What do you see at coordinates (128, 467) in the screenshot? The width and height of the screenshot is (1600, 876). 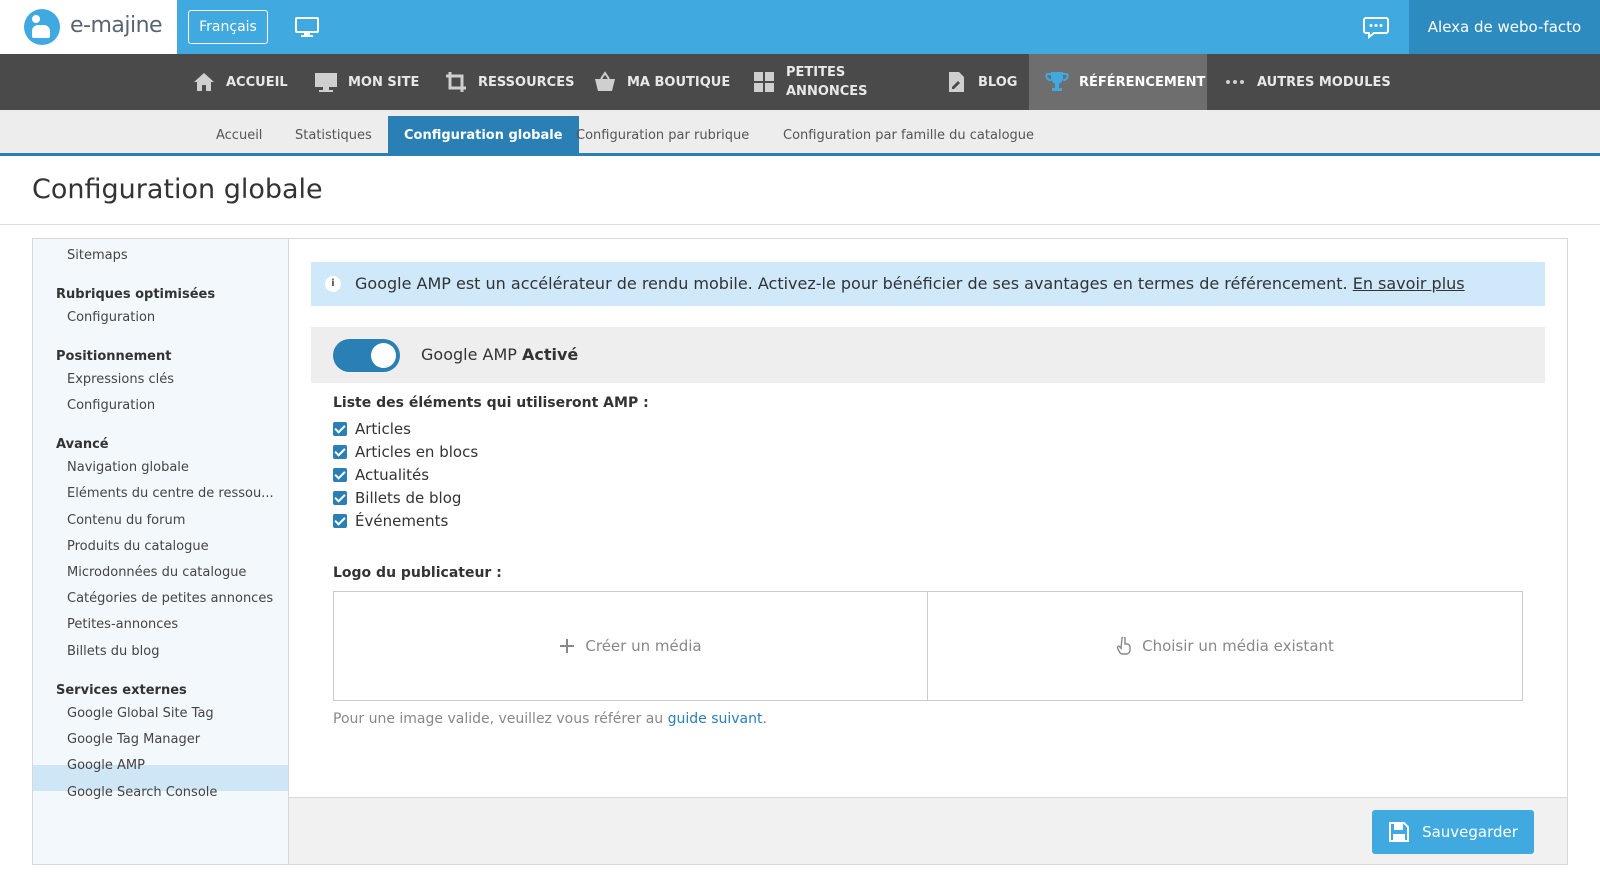 I see `sidebar-item-navigation-globale: Navigation globale` at bounding box center [128, 467].